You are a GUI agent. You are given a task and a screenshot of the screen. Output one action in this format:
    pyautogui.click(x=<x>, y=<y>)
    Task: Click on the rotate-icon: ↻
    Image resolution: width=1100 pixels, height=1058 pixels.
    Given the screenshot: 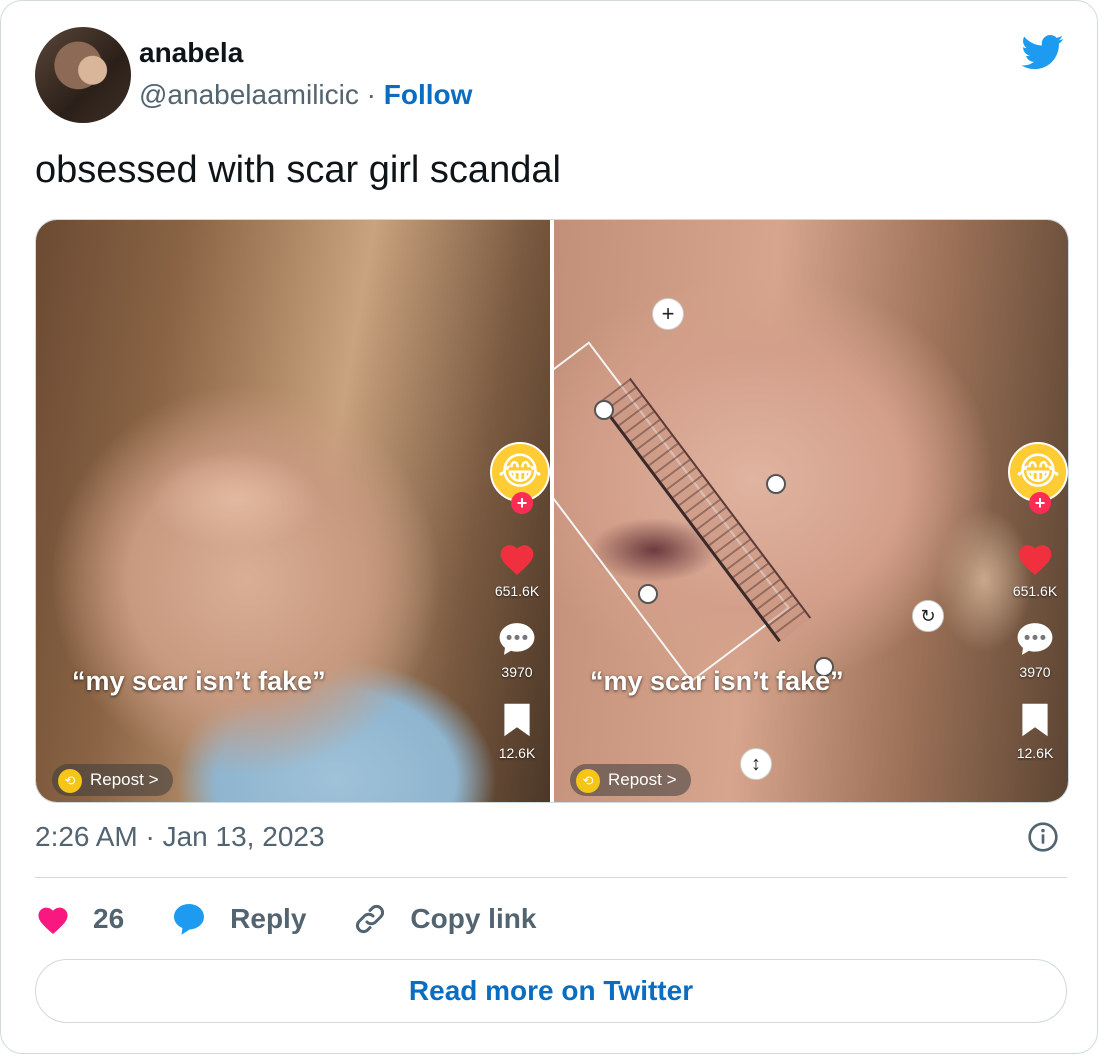 What is the action you would take?
    pyautogui.click(x=928, y=616)
    